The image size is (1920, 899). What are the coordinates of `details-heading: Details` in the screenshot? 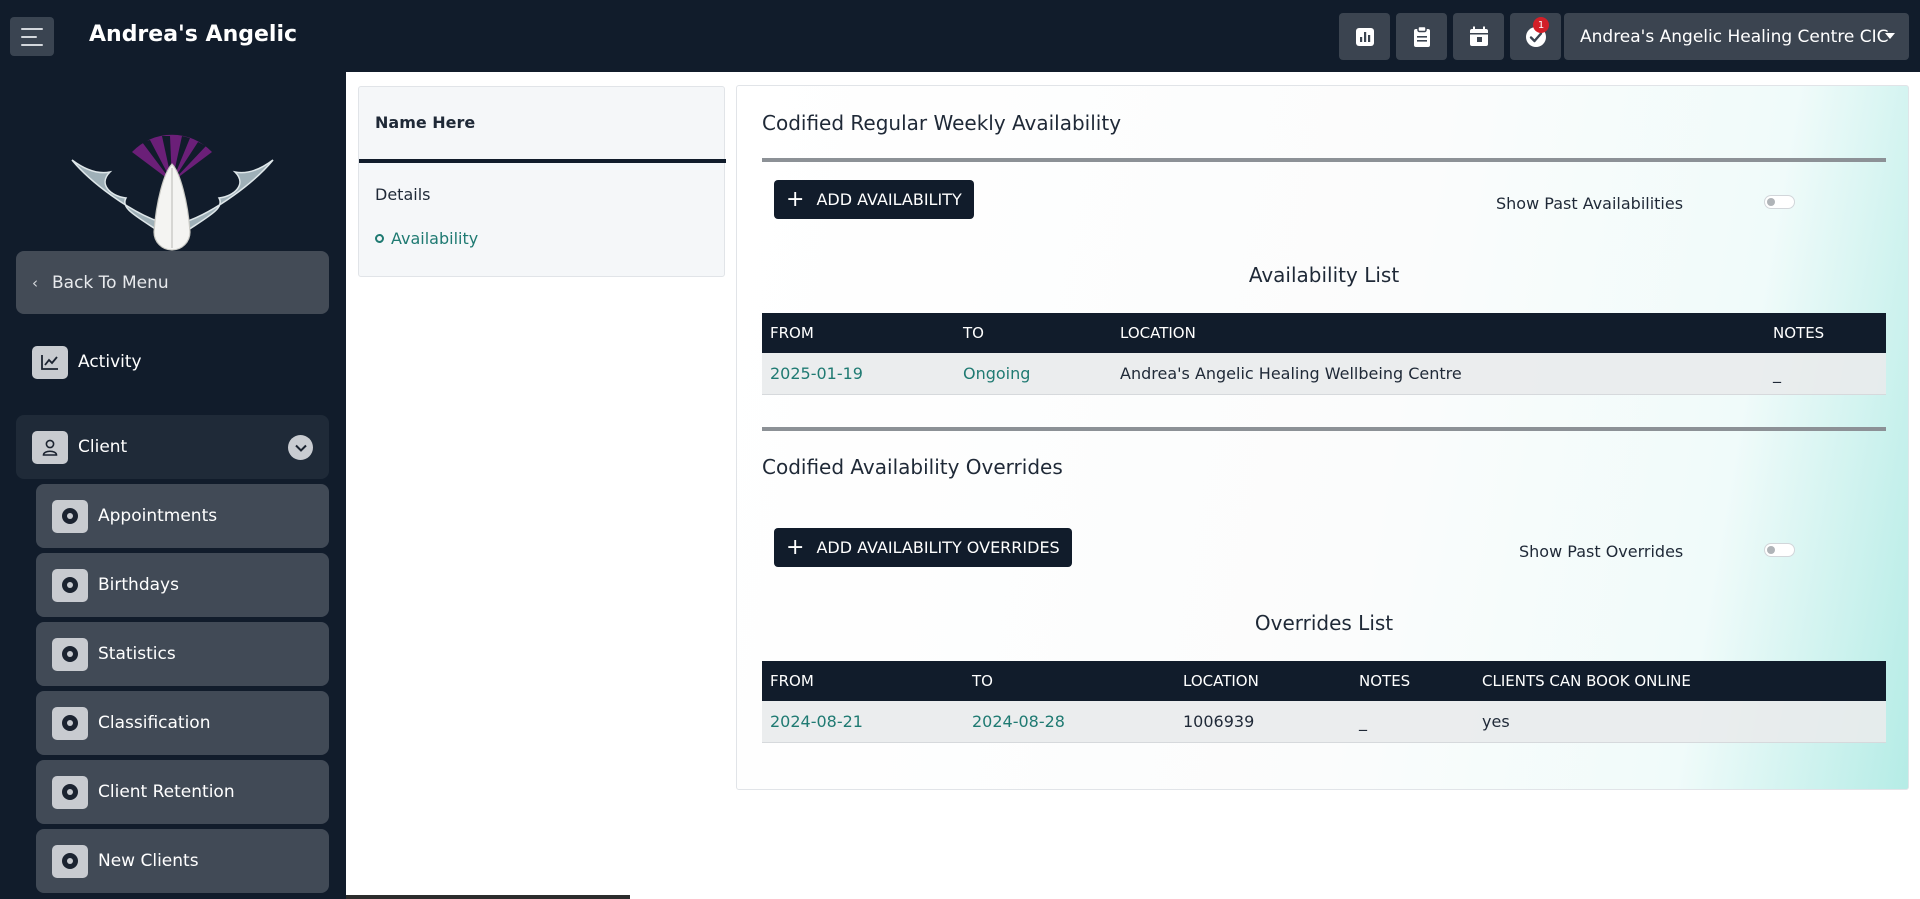 It's located at (403, 194).